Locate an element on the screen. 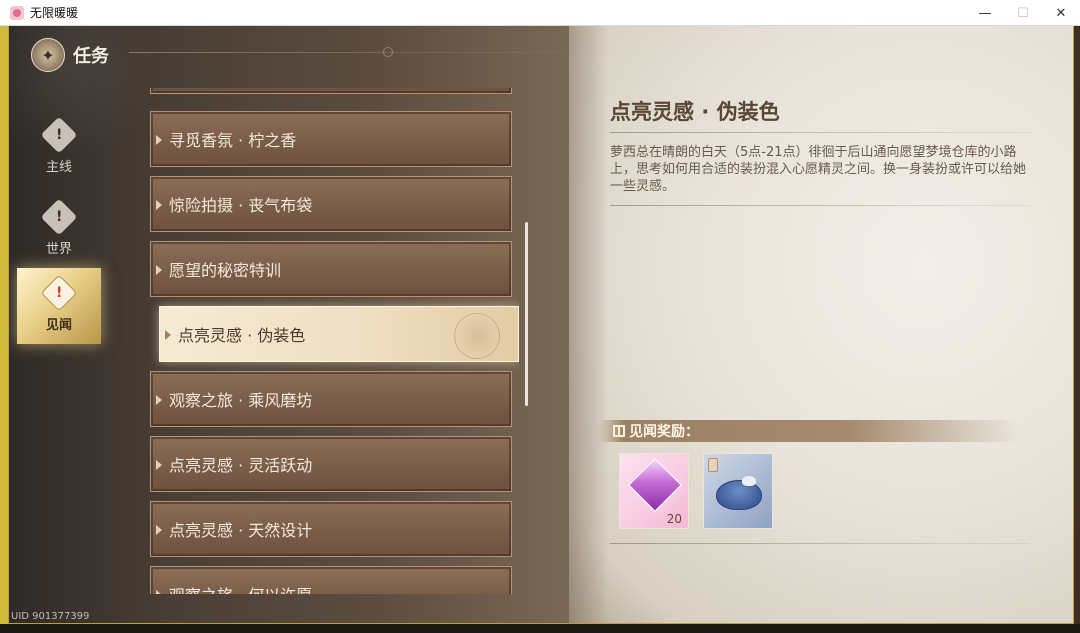 The height and width of the screenshot is (633, 1080). window-title: 无限暖暖 is located at coordinates (54, 13).